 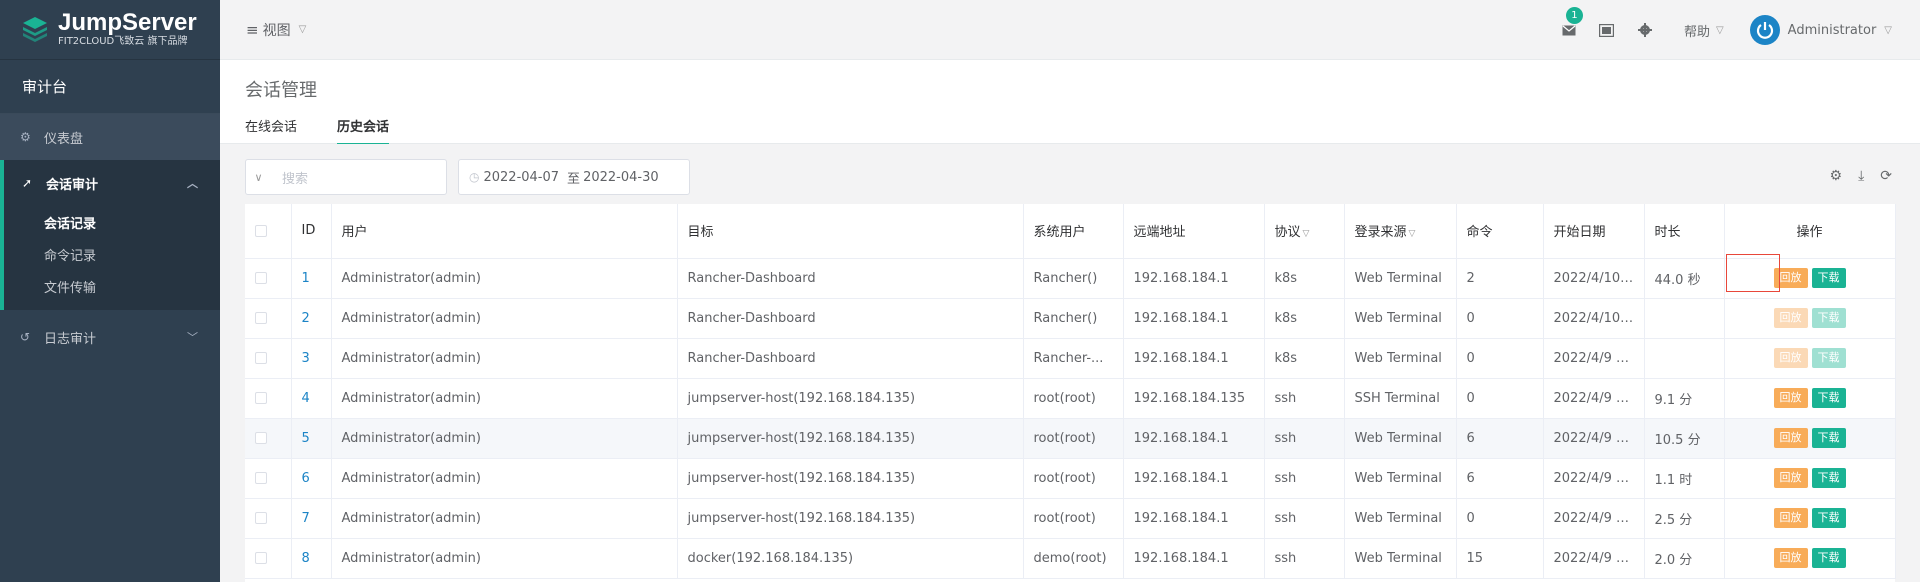 I want to click on mail-icon: 1, so click(x=1571, y=23).